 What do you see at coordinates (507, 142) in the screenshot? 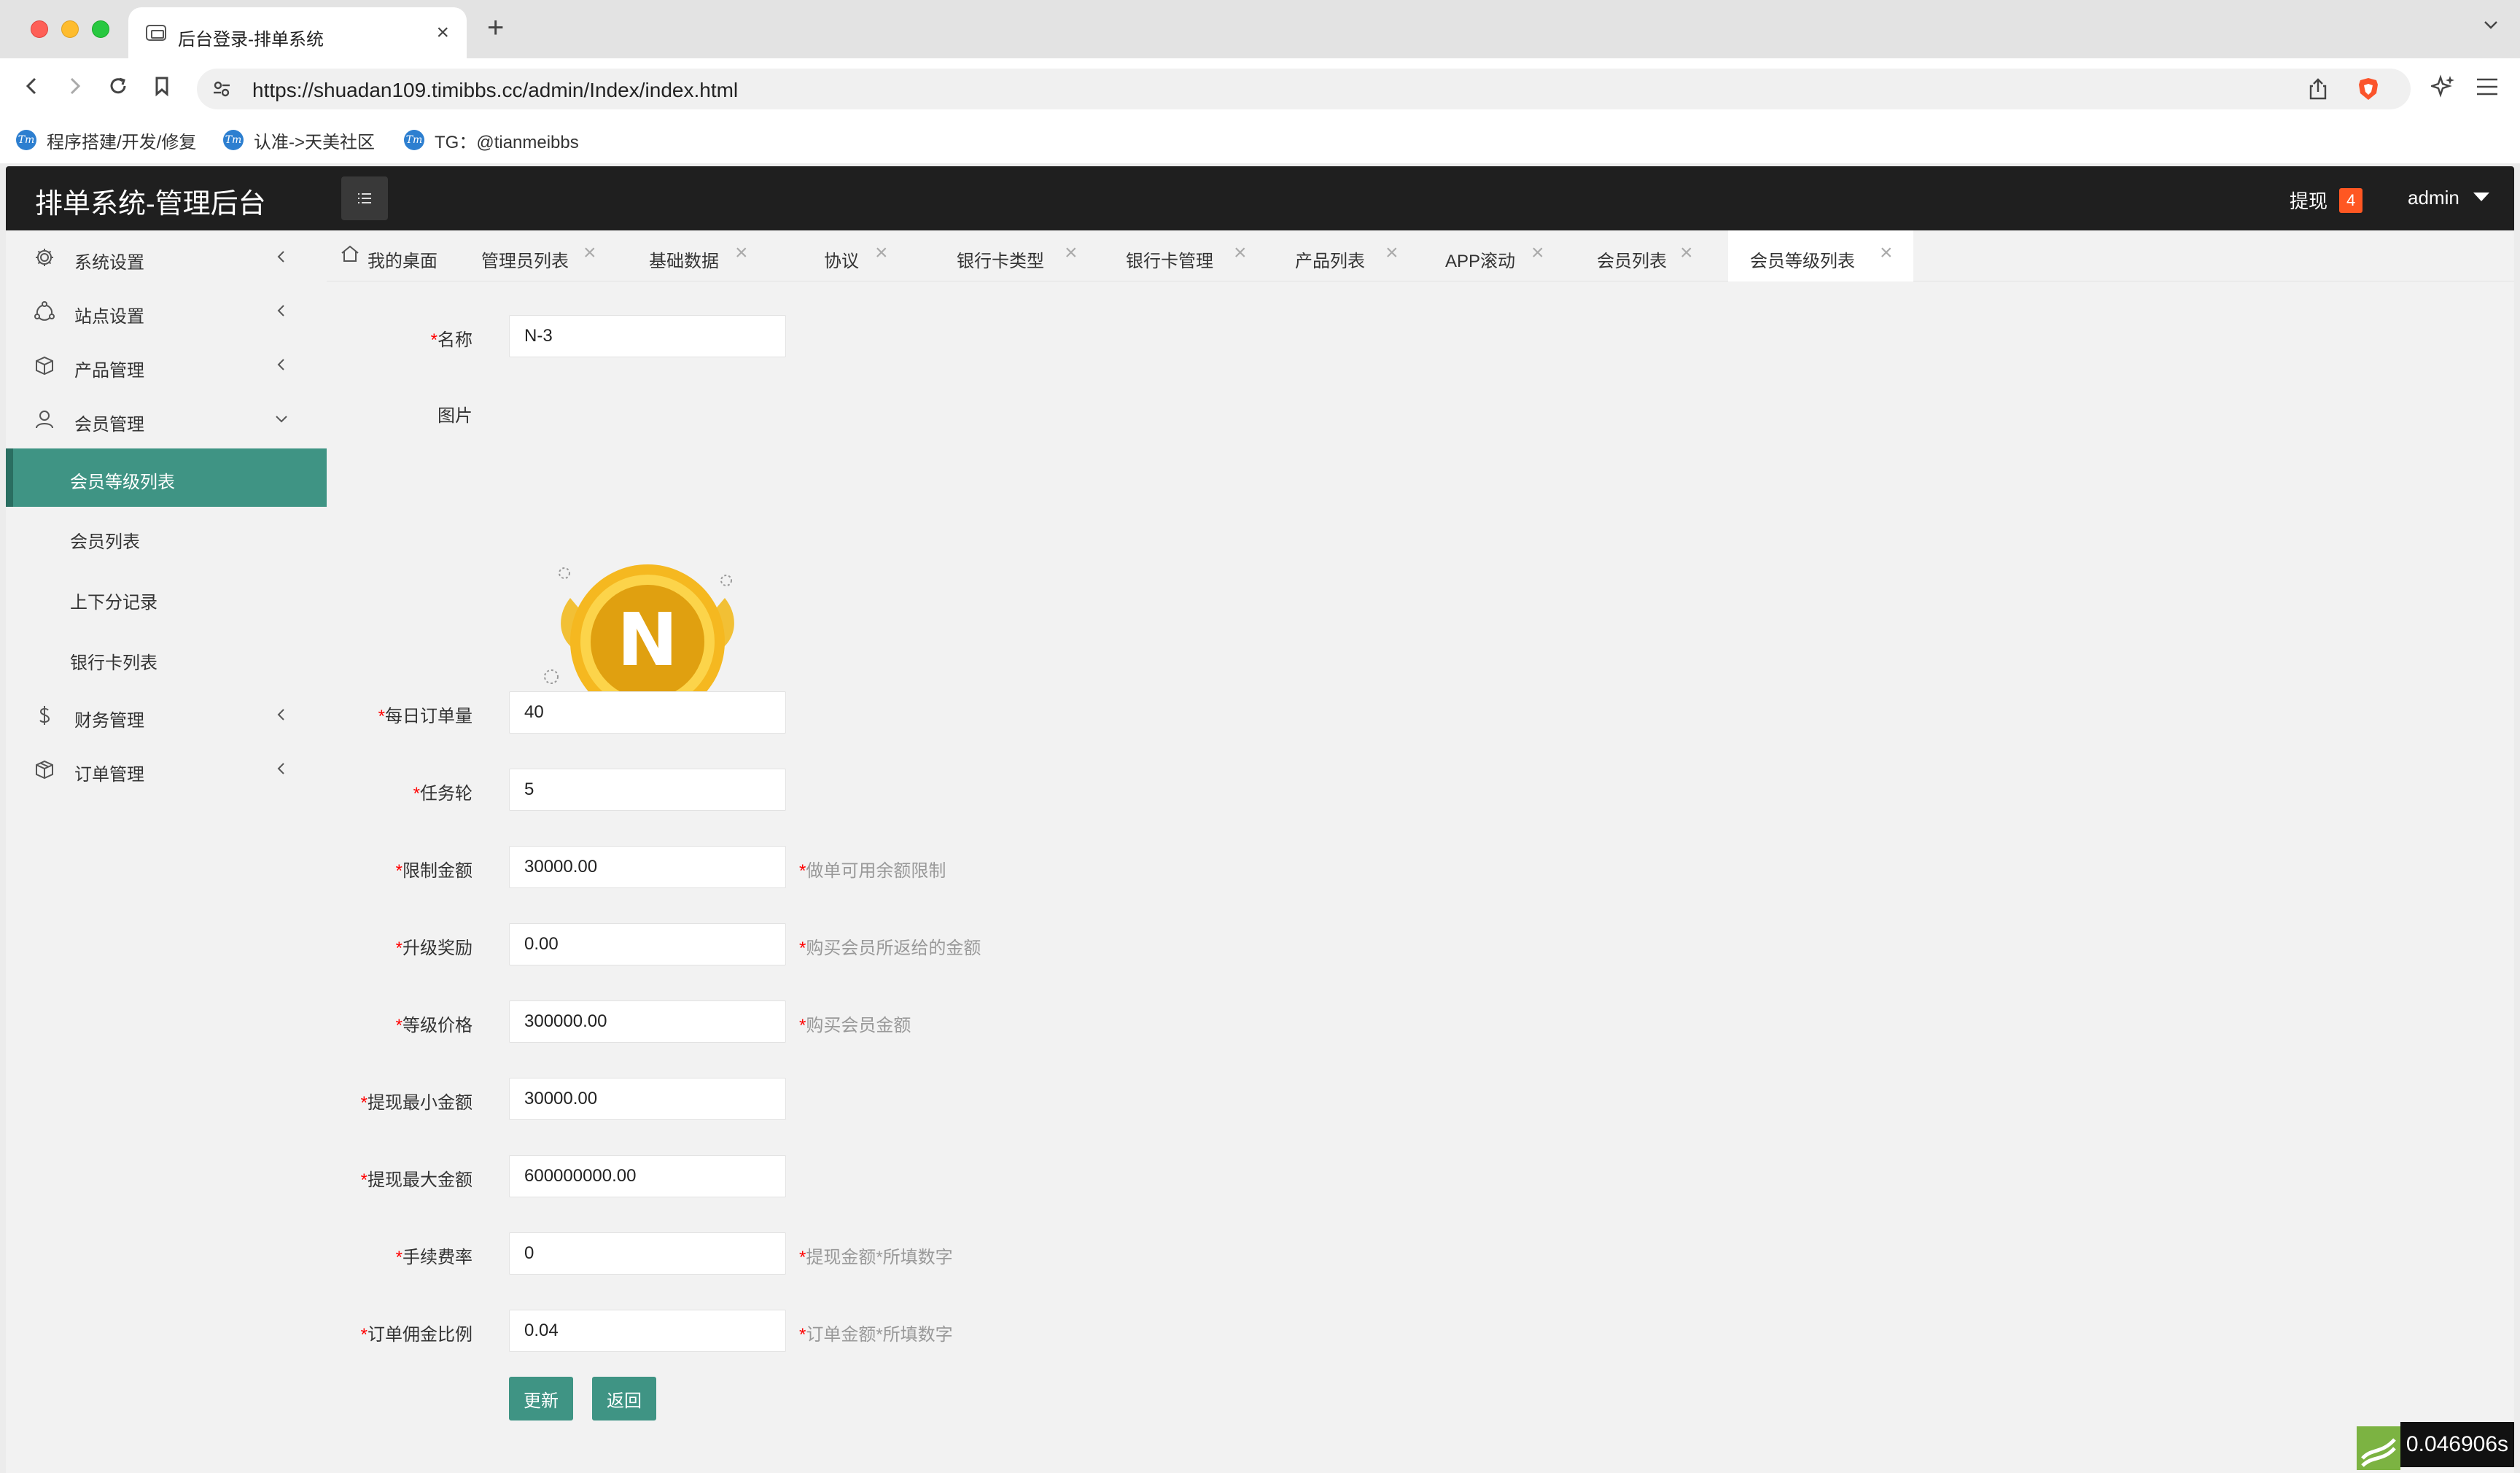
I see `bookmark-label: TG：@tianmeibbs` at bounding box center [507, 142].